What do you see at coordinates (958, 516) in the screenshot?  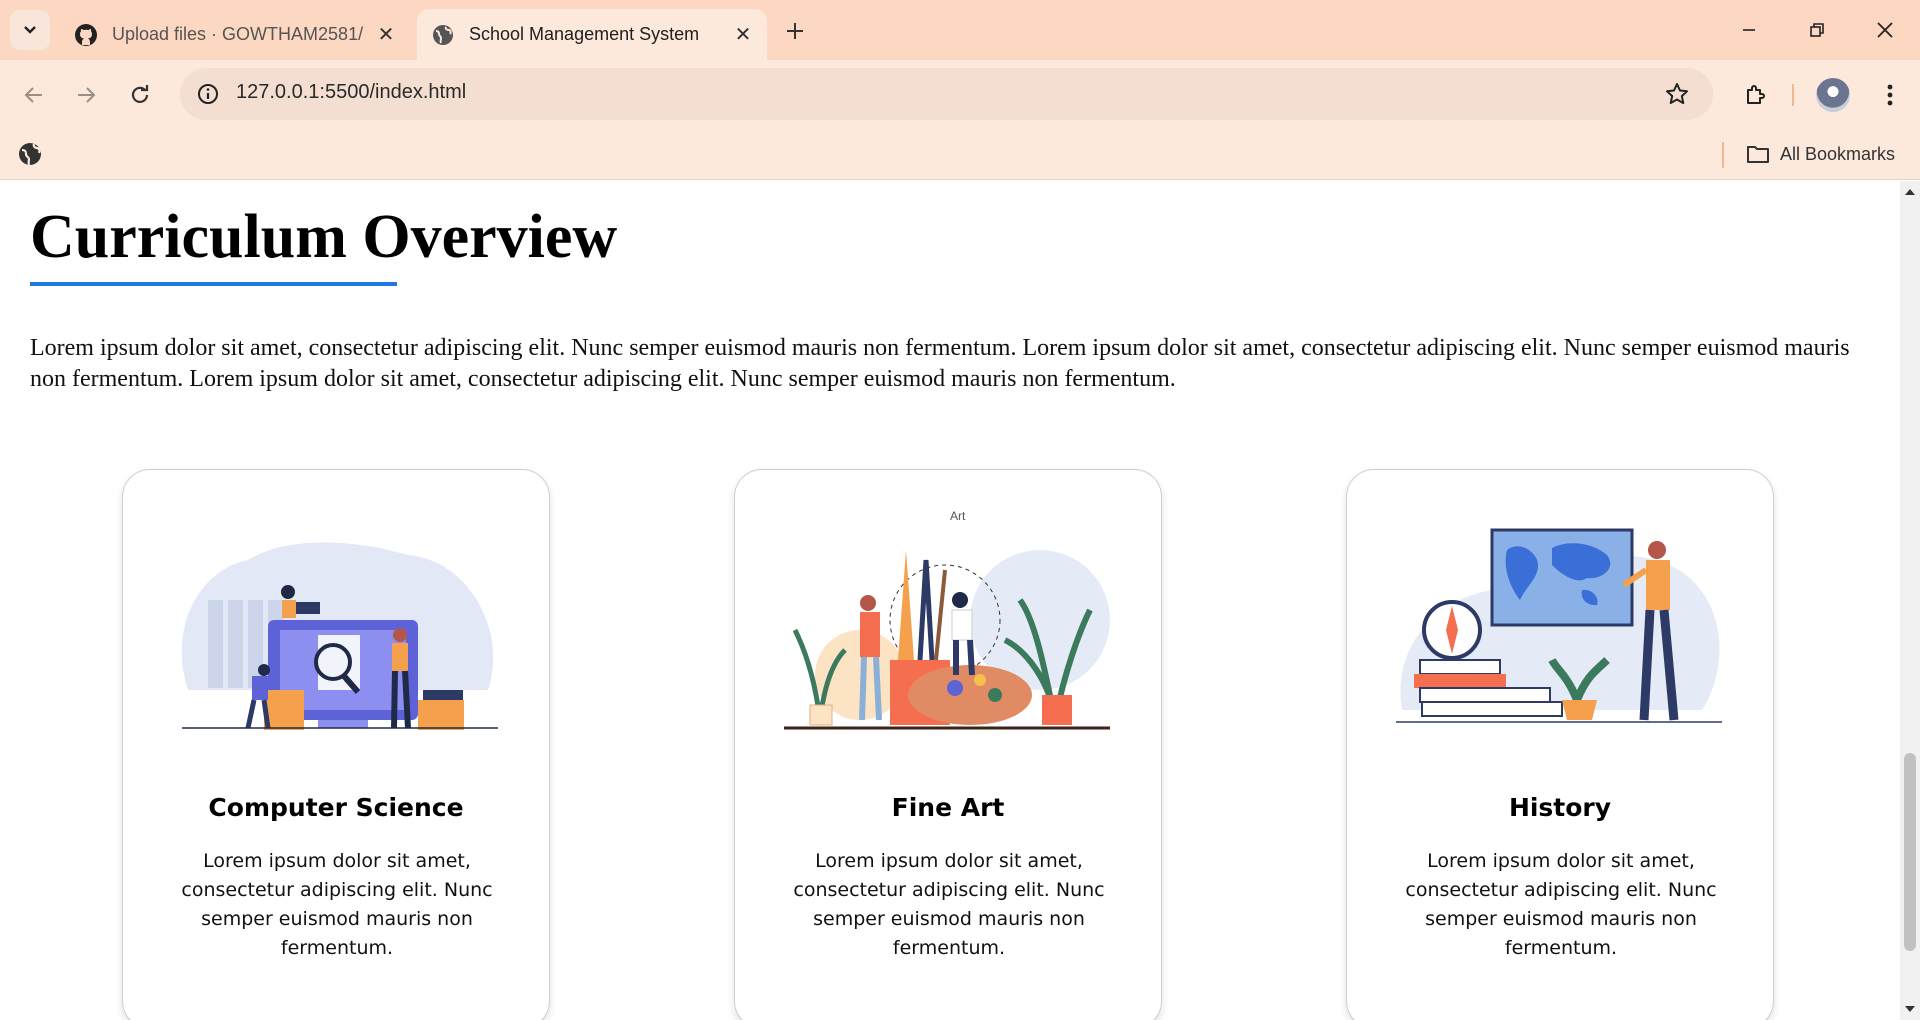 I see `illustration-label: Art` at bounding box center [958, 516].